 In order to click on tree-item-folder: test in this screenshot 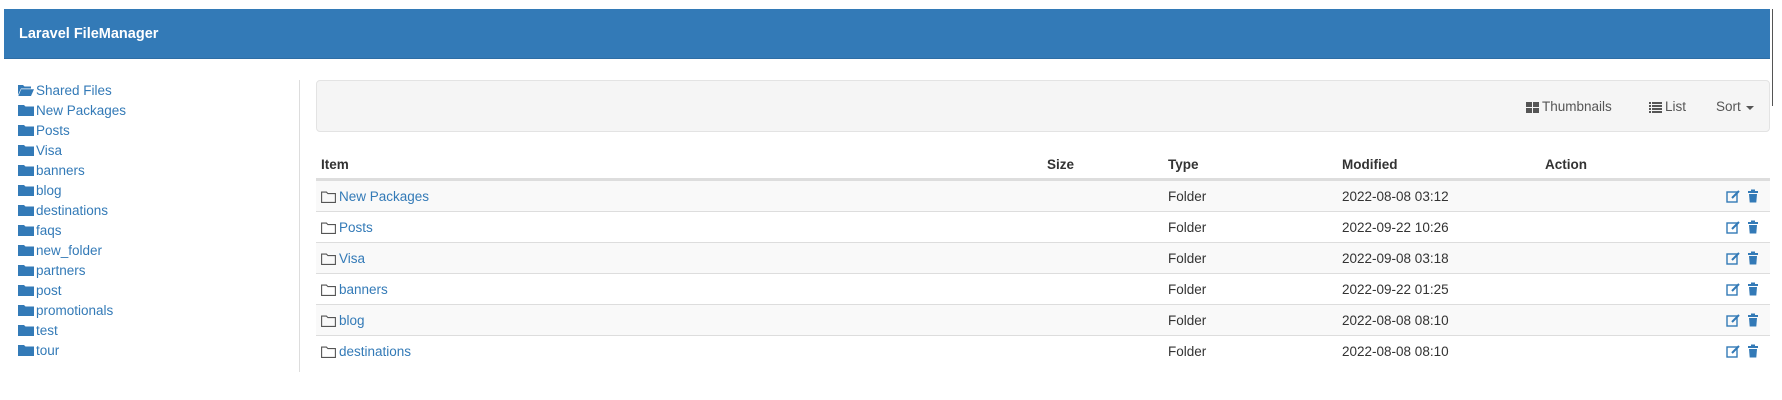, I will do `click(153, 330)`.